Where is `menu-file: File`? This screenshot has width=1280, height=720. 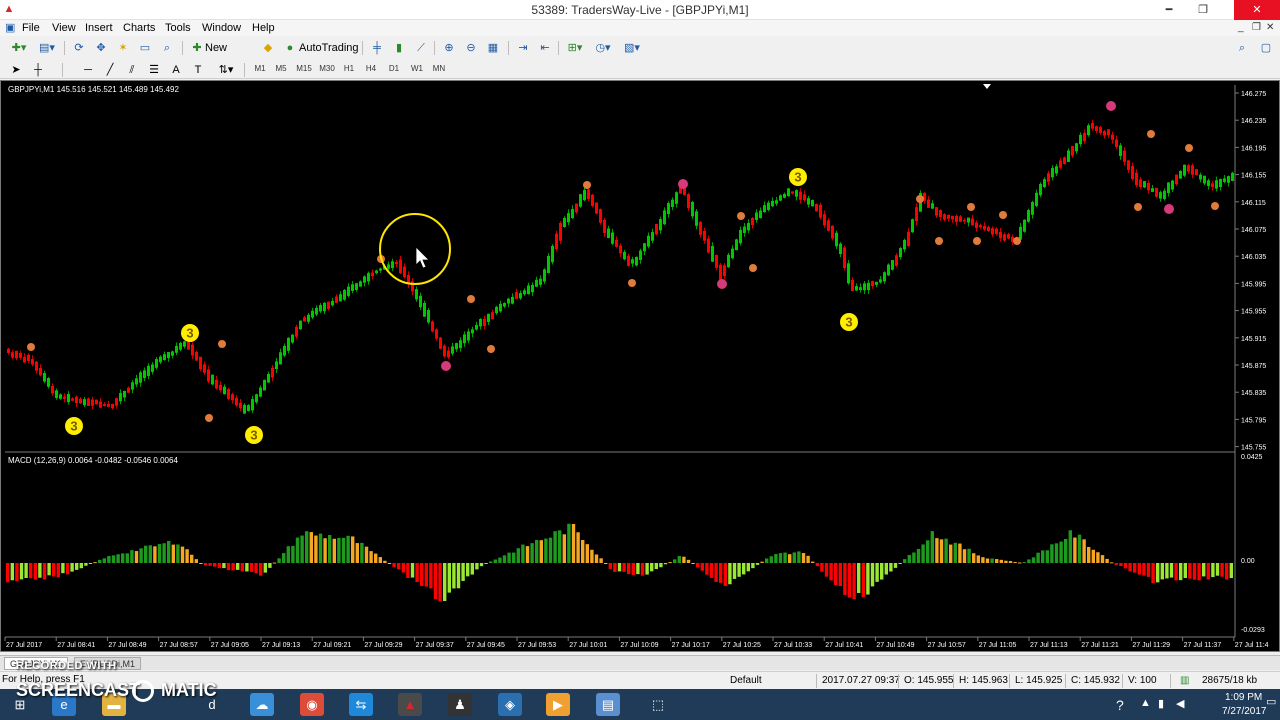 menu-file: File is located at coordinates (31, 28).